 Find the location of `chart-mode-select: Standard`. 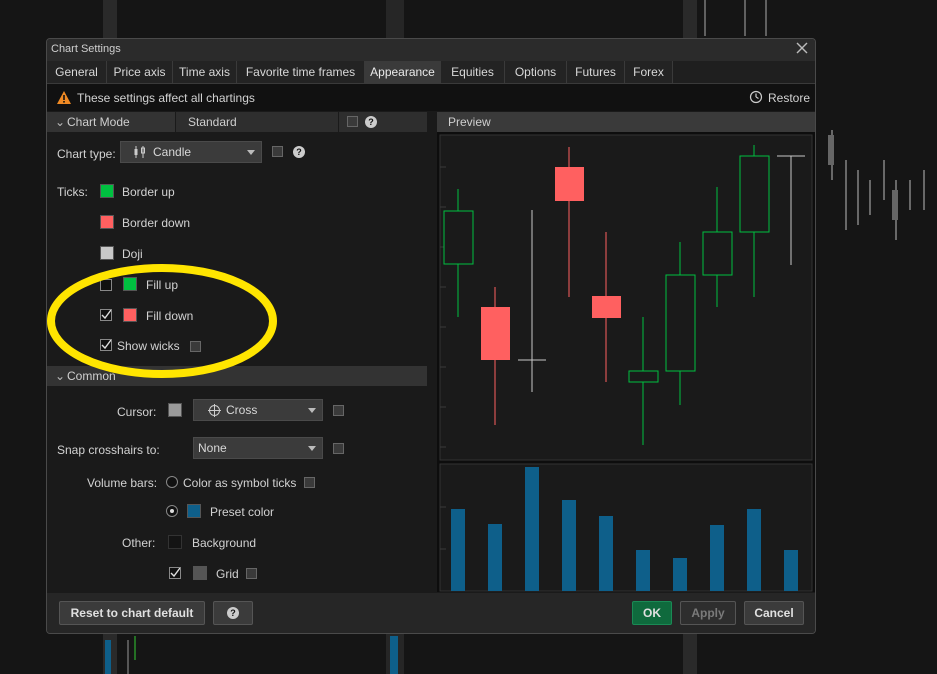

chart-mode-select: Standard is located at coordinates (257, 122).